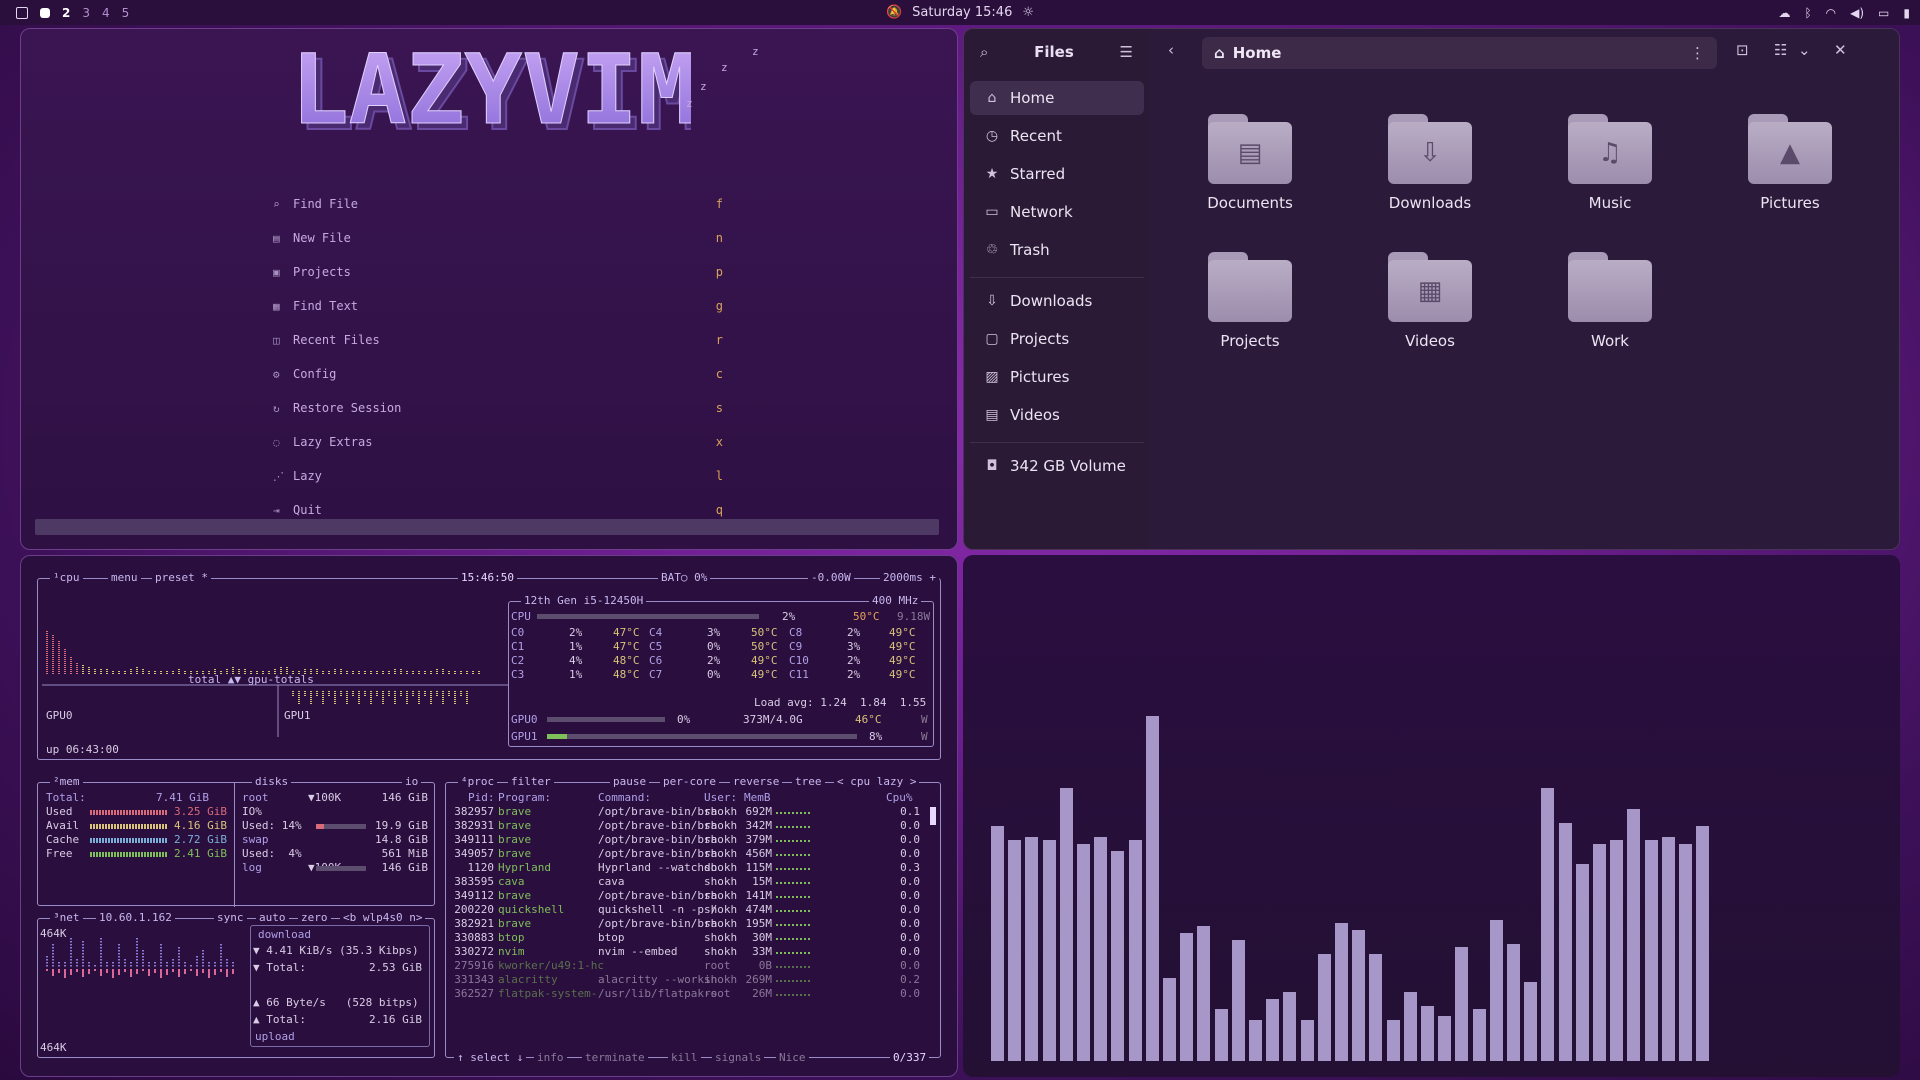 This screenshot has height=1080, width=1920. What do you see at coordinates (272, 781) in the screenshot?
I see `disks-box-title: disks` at bounding box center [272, 781].